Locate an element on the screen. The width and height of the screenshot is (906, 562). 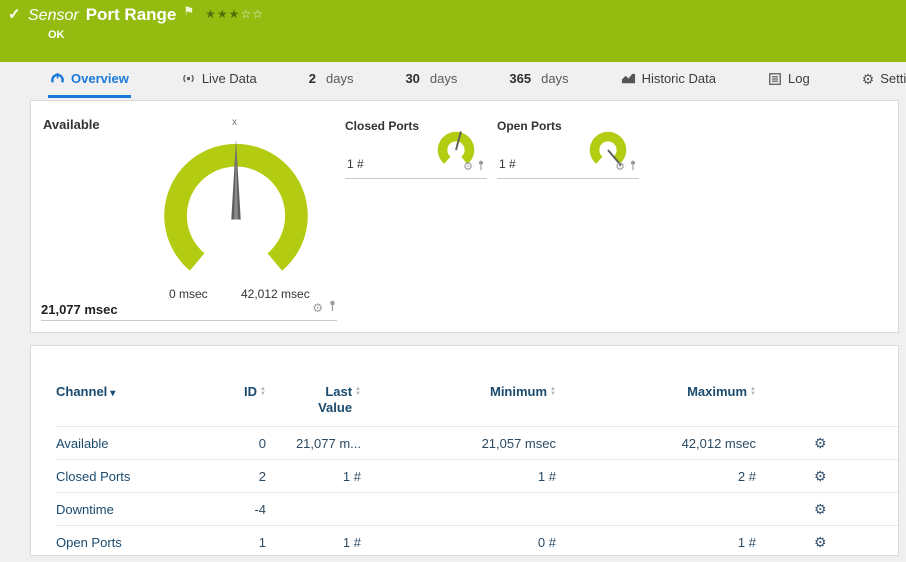
column-header-label: Channel is located at coordinates (82, 391).